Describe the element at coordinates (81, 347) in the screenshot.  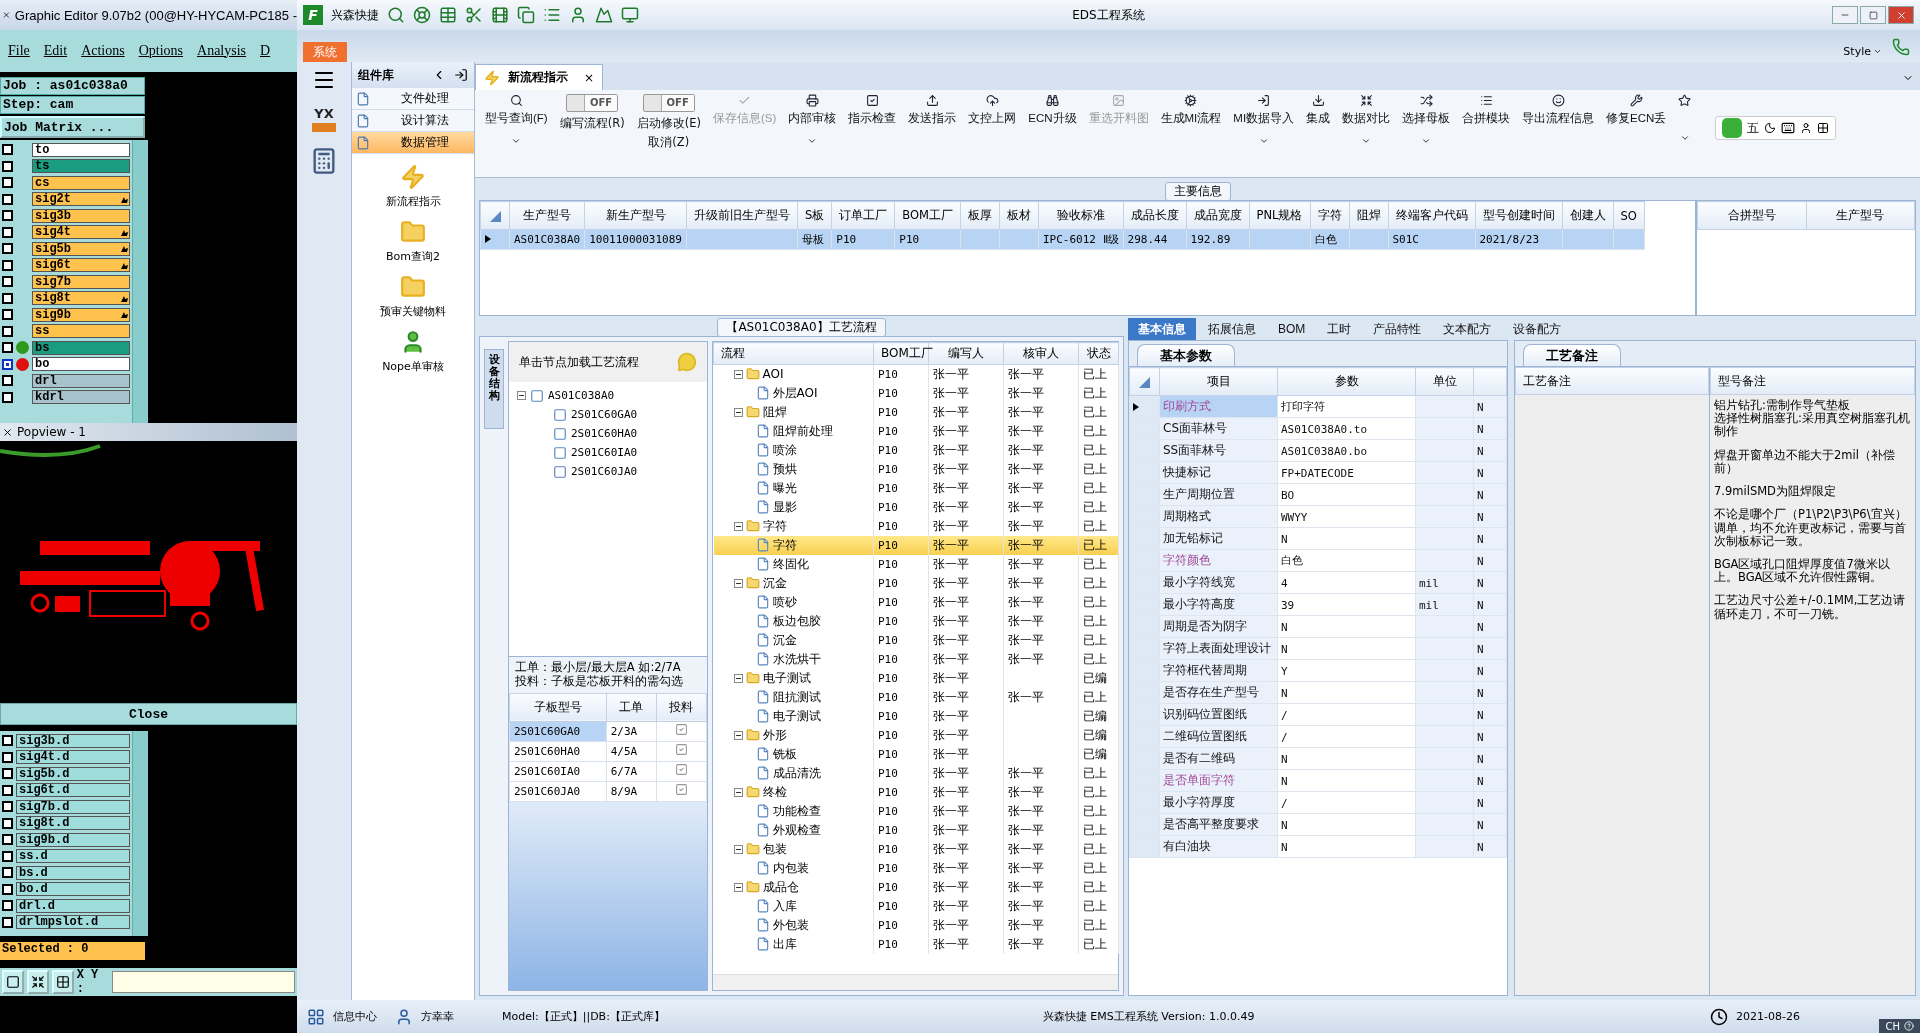
I see `layer-row: bs` at that location.